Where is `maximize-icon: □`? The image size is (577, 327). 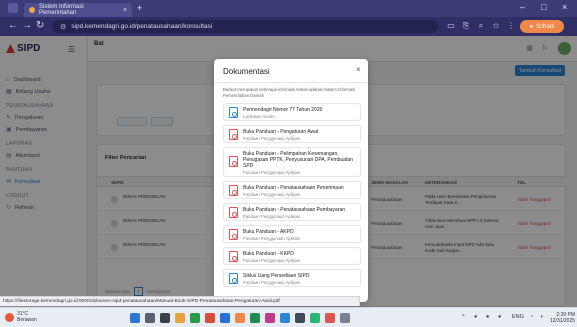 maximize-icon: □ is located at coordinates (543, 7).